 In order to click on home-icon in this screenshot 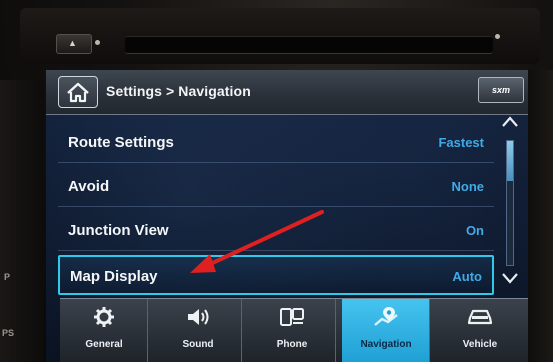, I will do `click(78, 92)`.